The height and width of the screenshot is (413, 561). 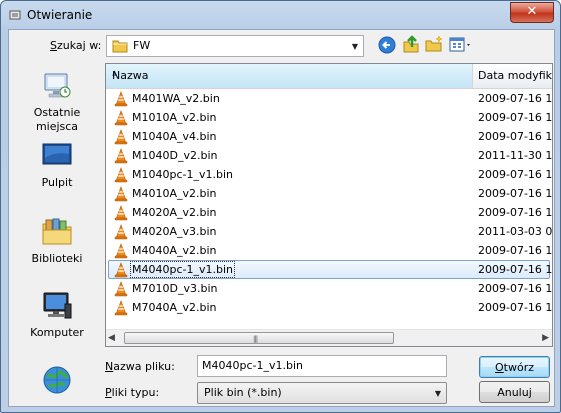 What do you see at coordinates (387, 45) in the screenshot?
I see `back-arrow-icon` at bounding box center [387, 45].